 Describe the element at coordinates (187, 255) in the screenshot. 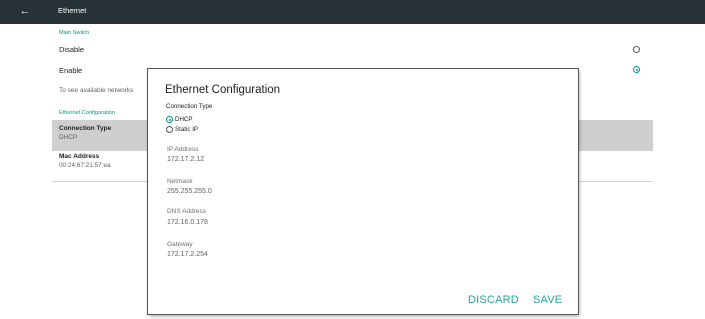

I see `gateway-field: 172.17.2.254` at that location.